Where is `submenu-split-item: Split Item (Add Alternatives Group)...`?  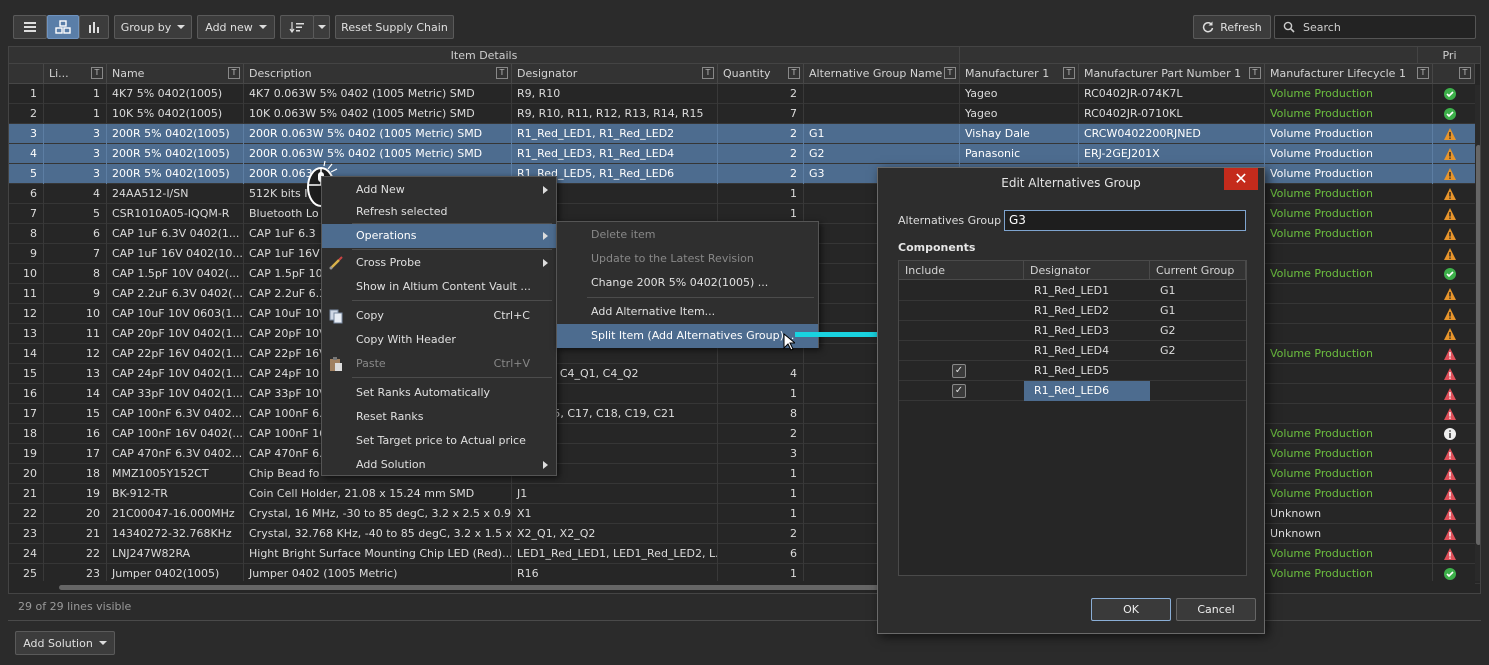 submenu-split-item: Split Item (Add Alternatives Group)... is located at coordinates (687, 336).